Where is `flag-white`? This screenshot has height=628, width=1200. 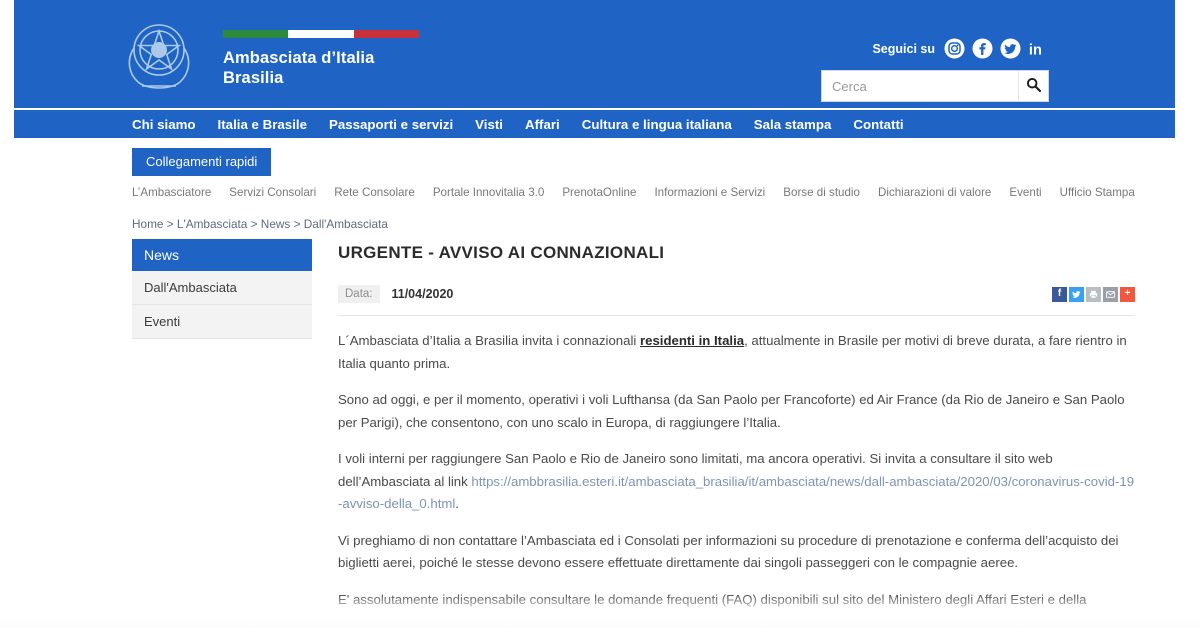 flag-white is located at coordinates (321, 34).